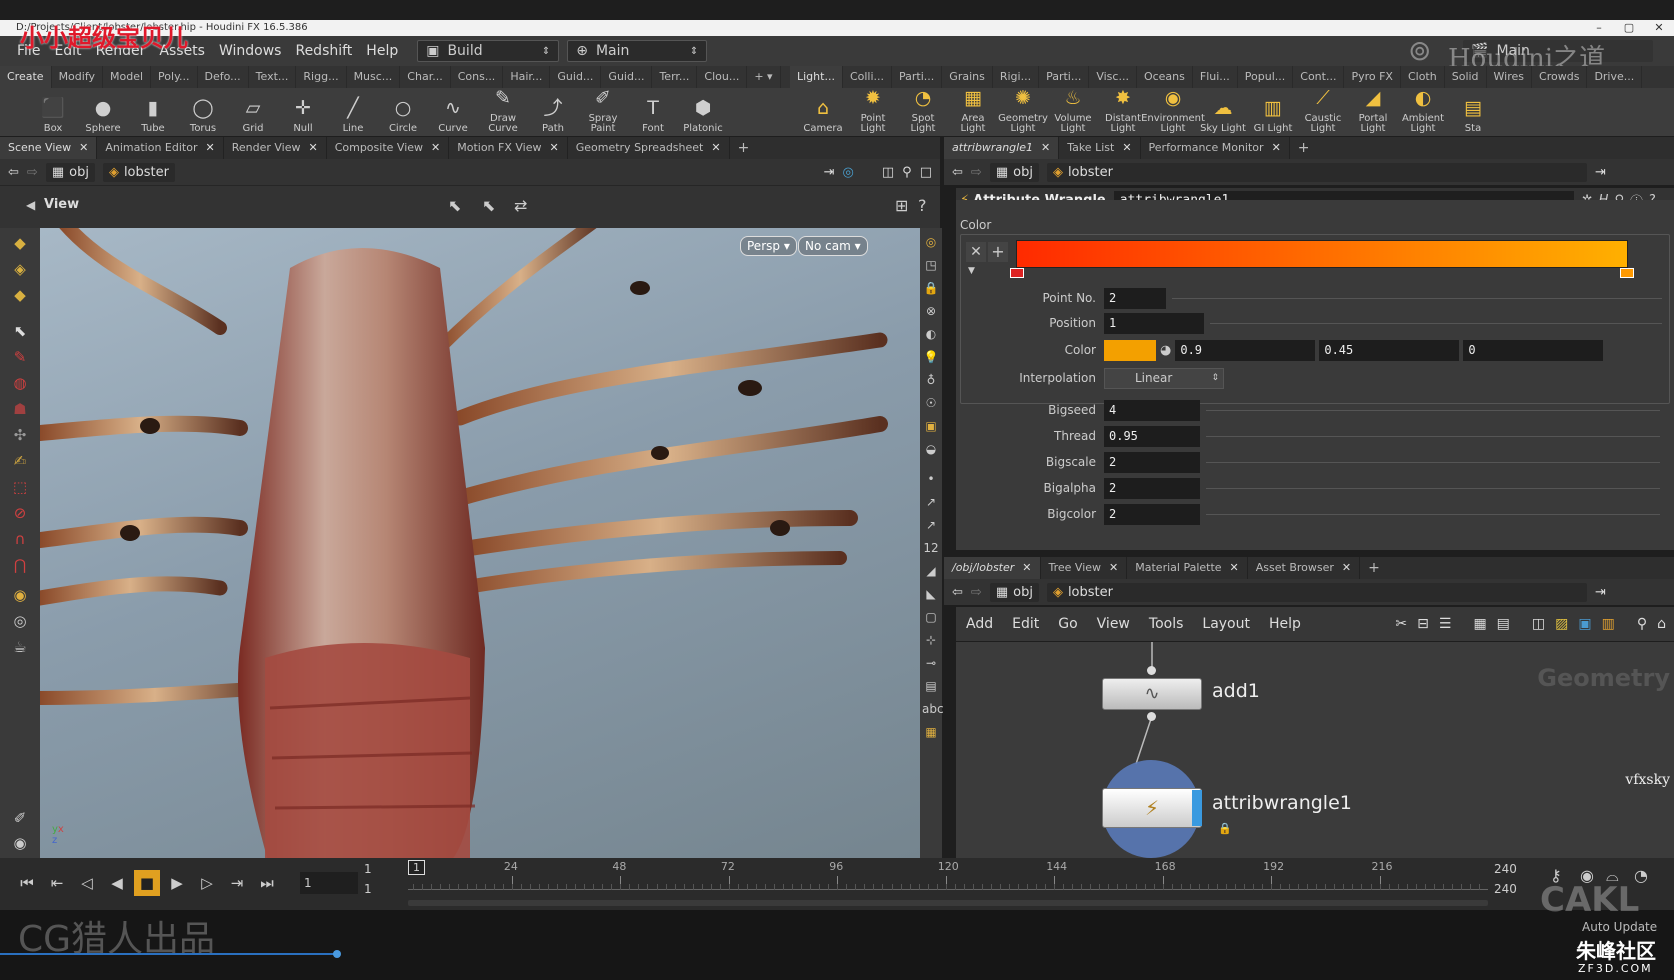 The height and width of the screenshot is (980, 1674). Describe the element at coordinates (78, 77) in the screenshot. I see `shelf-tab: Modify` at that location.